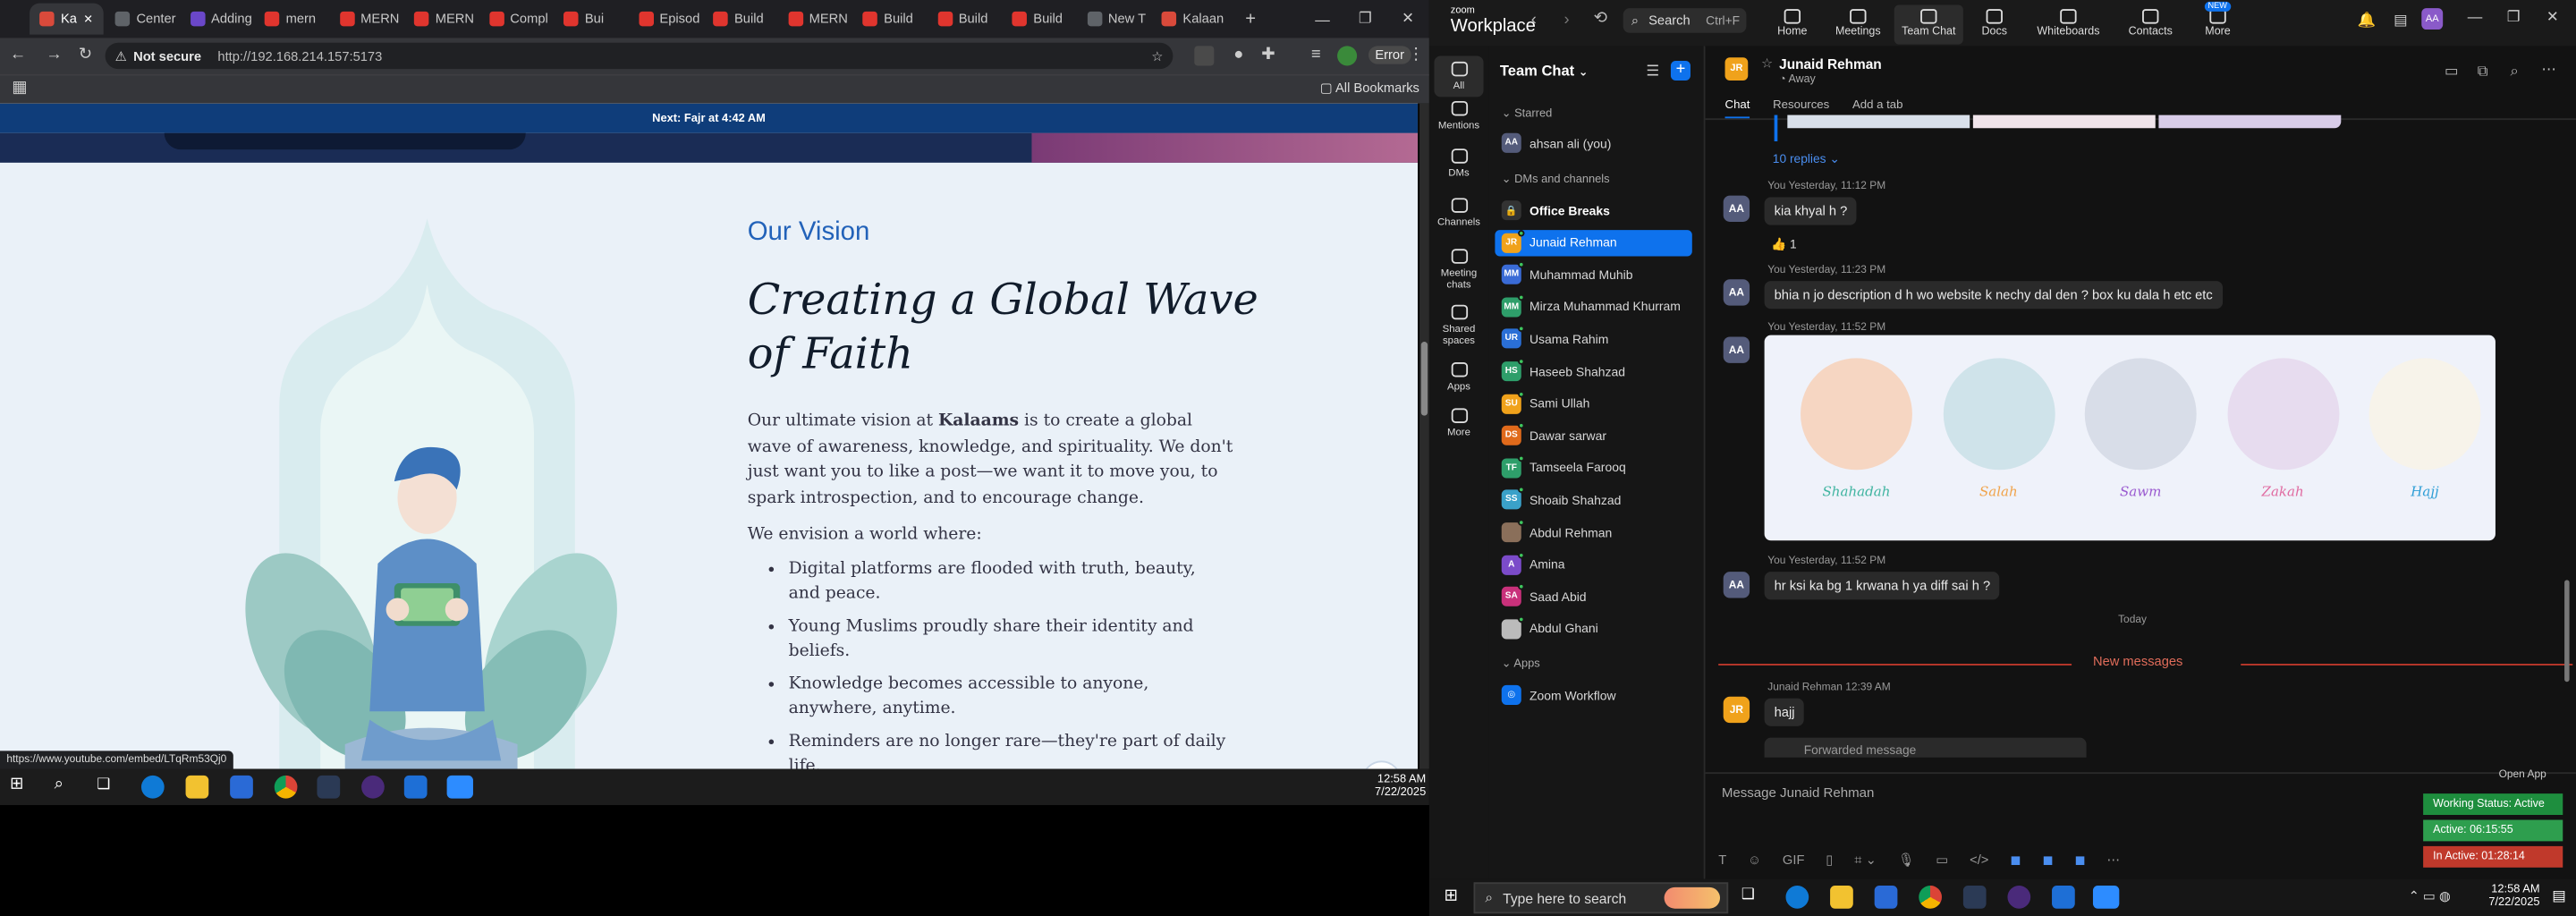  Describe the element at coordinates (1239, 55) in the screenshot. I see `record-icon: ●` at that location.